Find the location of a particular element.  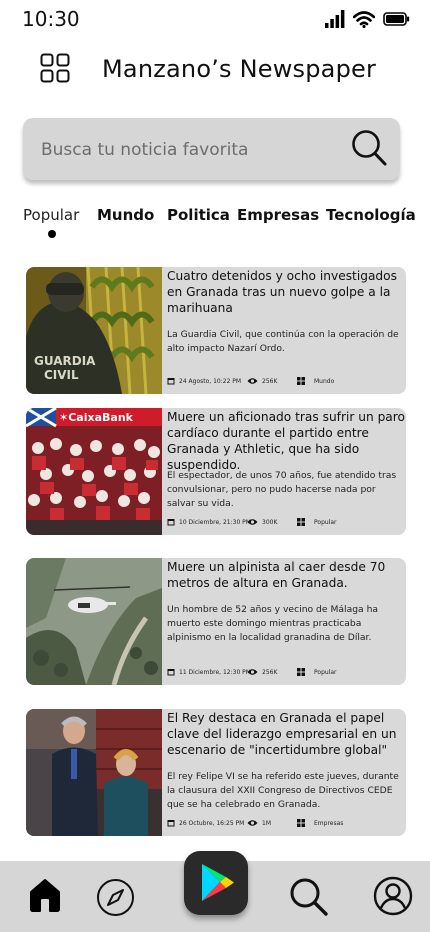

article-category: Empresas is located at coordinates (329, 823).